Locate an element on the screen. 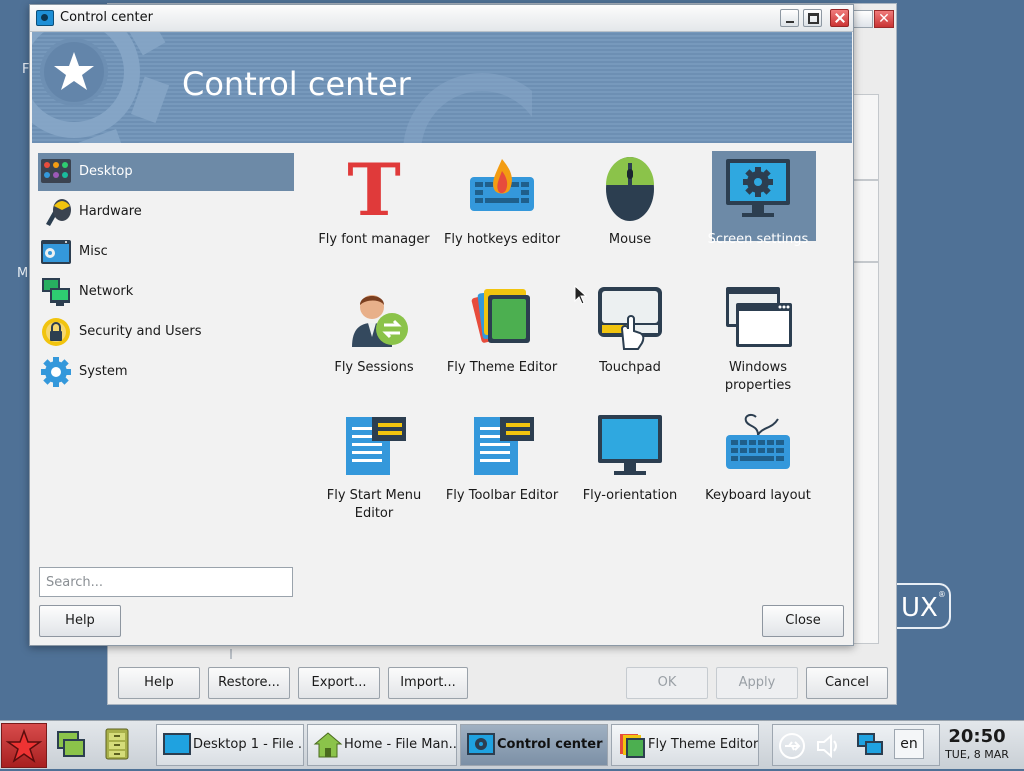 The height and width of the screenshot is (771, 1024). volume-icon is located at coordinates (829, 746).